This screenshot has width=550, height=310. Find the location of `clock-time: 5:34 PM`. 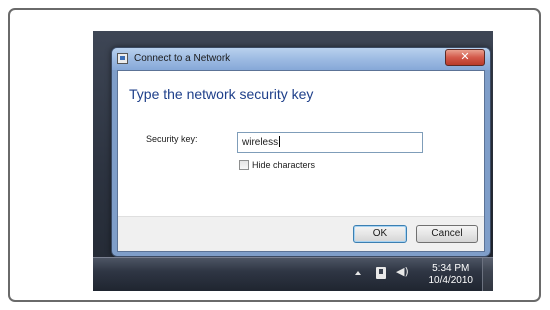

clock-time: 5:34 PM is located at coordinates (451, 268).